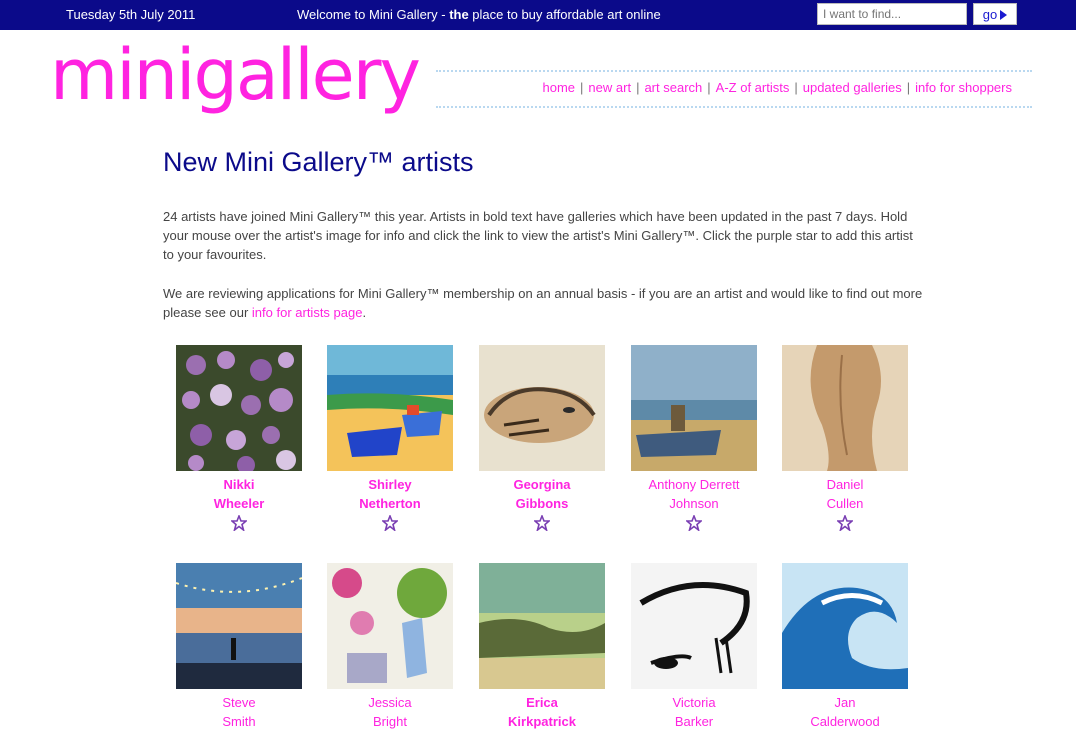 The height and width of the screenshot is (735, 1076). I want to click on nav-new-art: new art, so click(609, 87).